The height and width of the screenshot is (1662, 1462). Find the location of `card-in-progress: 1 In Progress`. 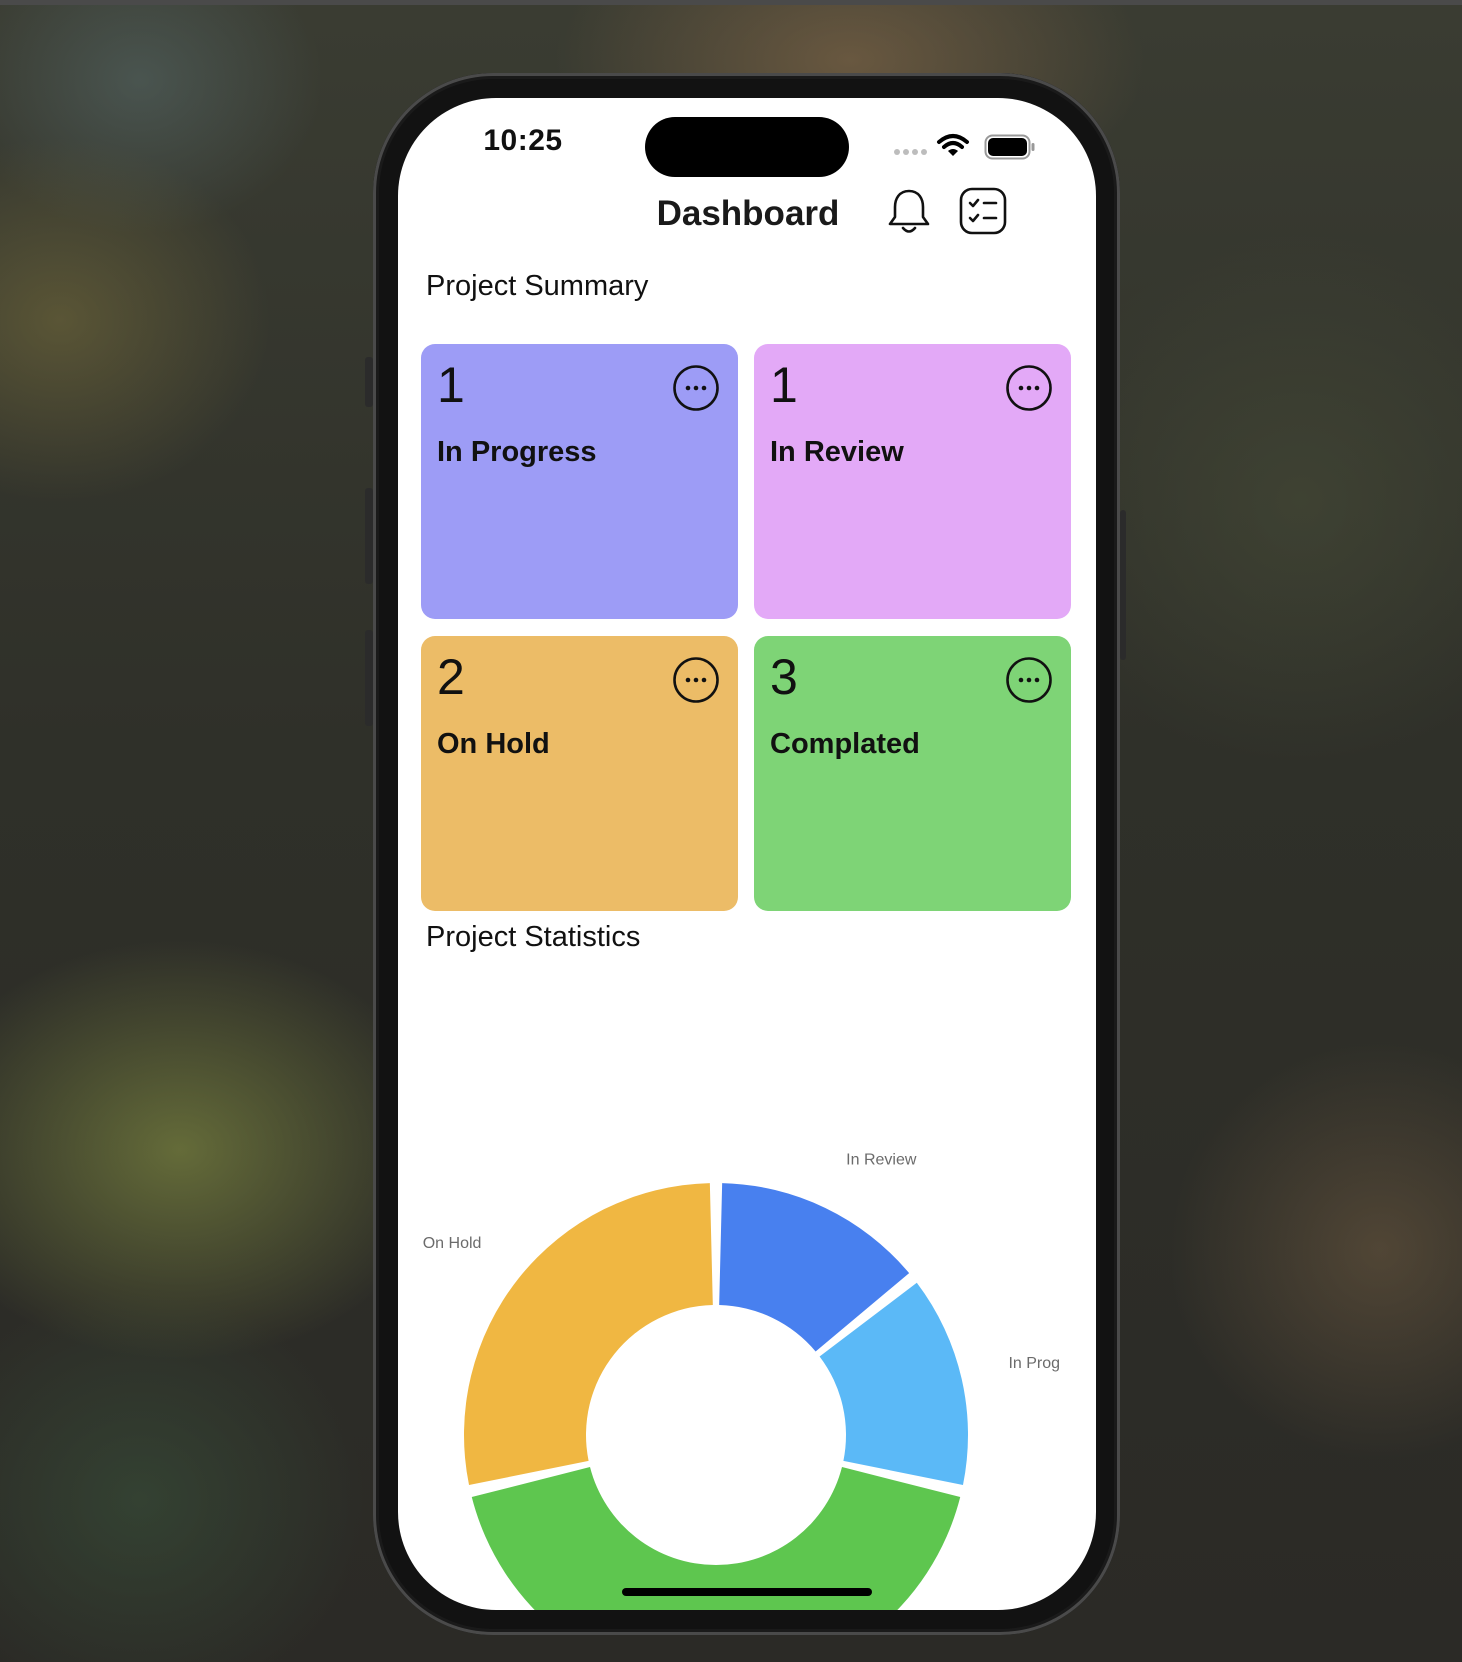

card-in-progress: 1 In Progress is located at coordinates (579, 481).